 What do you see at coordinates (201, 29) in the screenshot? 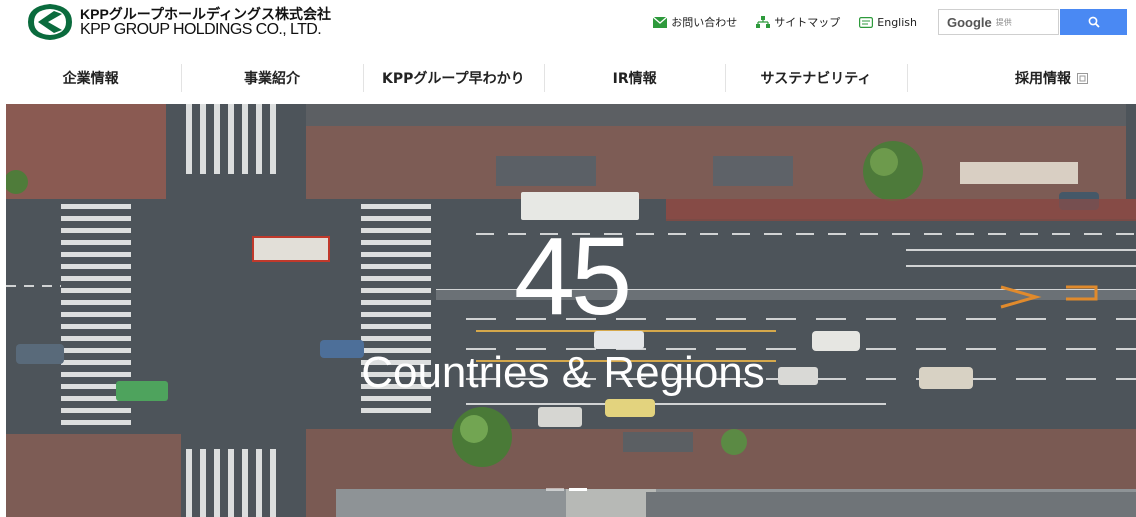
I see `logo-name-en: KPP GROUP HOLDINGS CO., LTD.` at bounding box center [201, 29].